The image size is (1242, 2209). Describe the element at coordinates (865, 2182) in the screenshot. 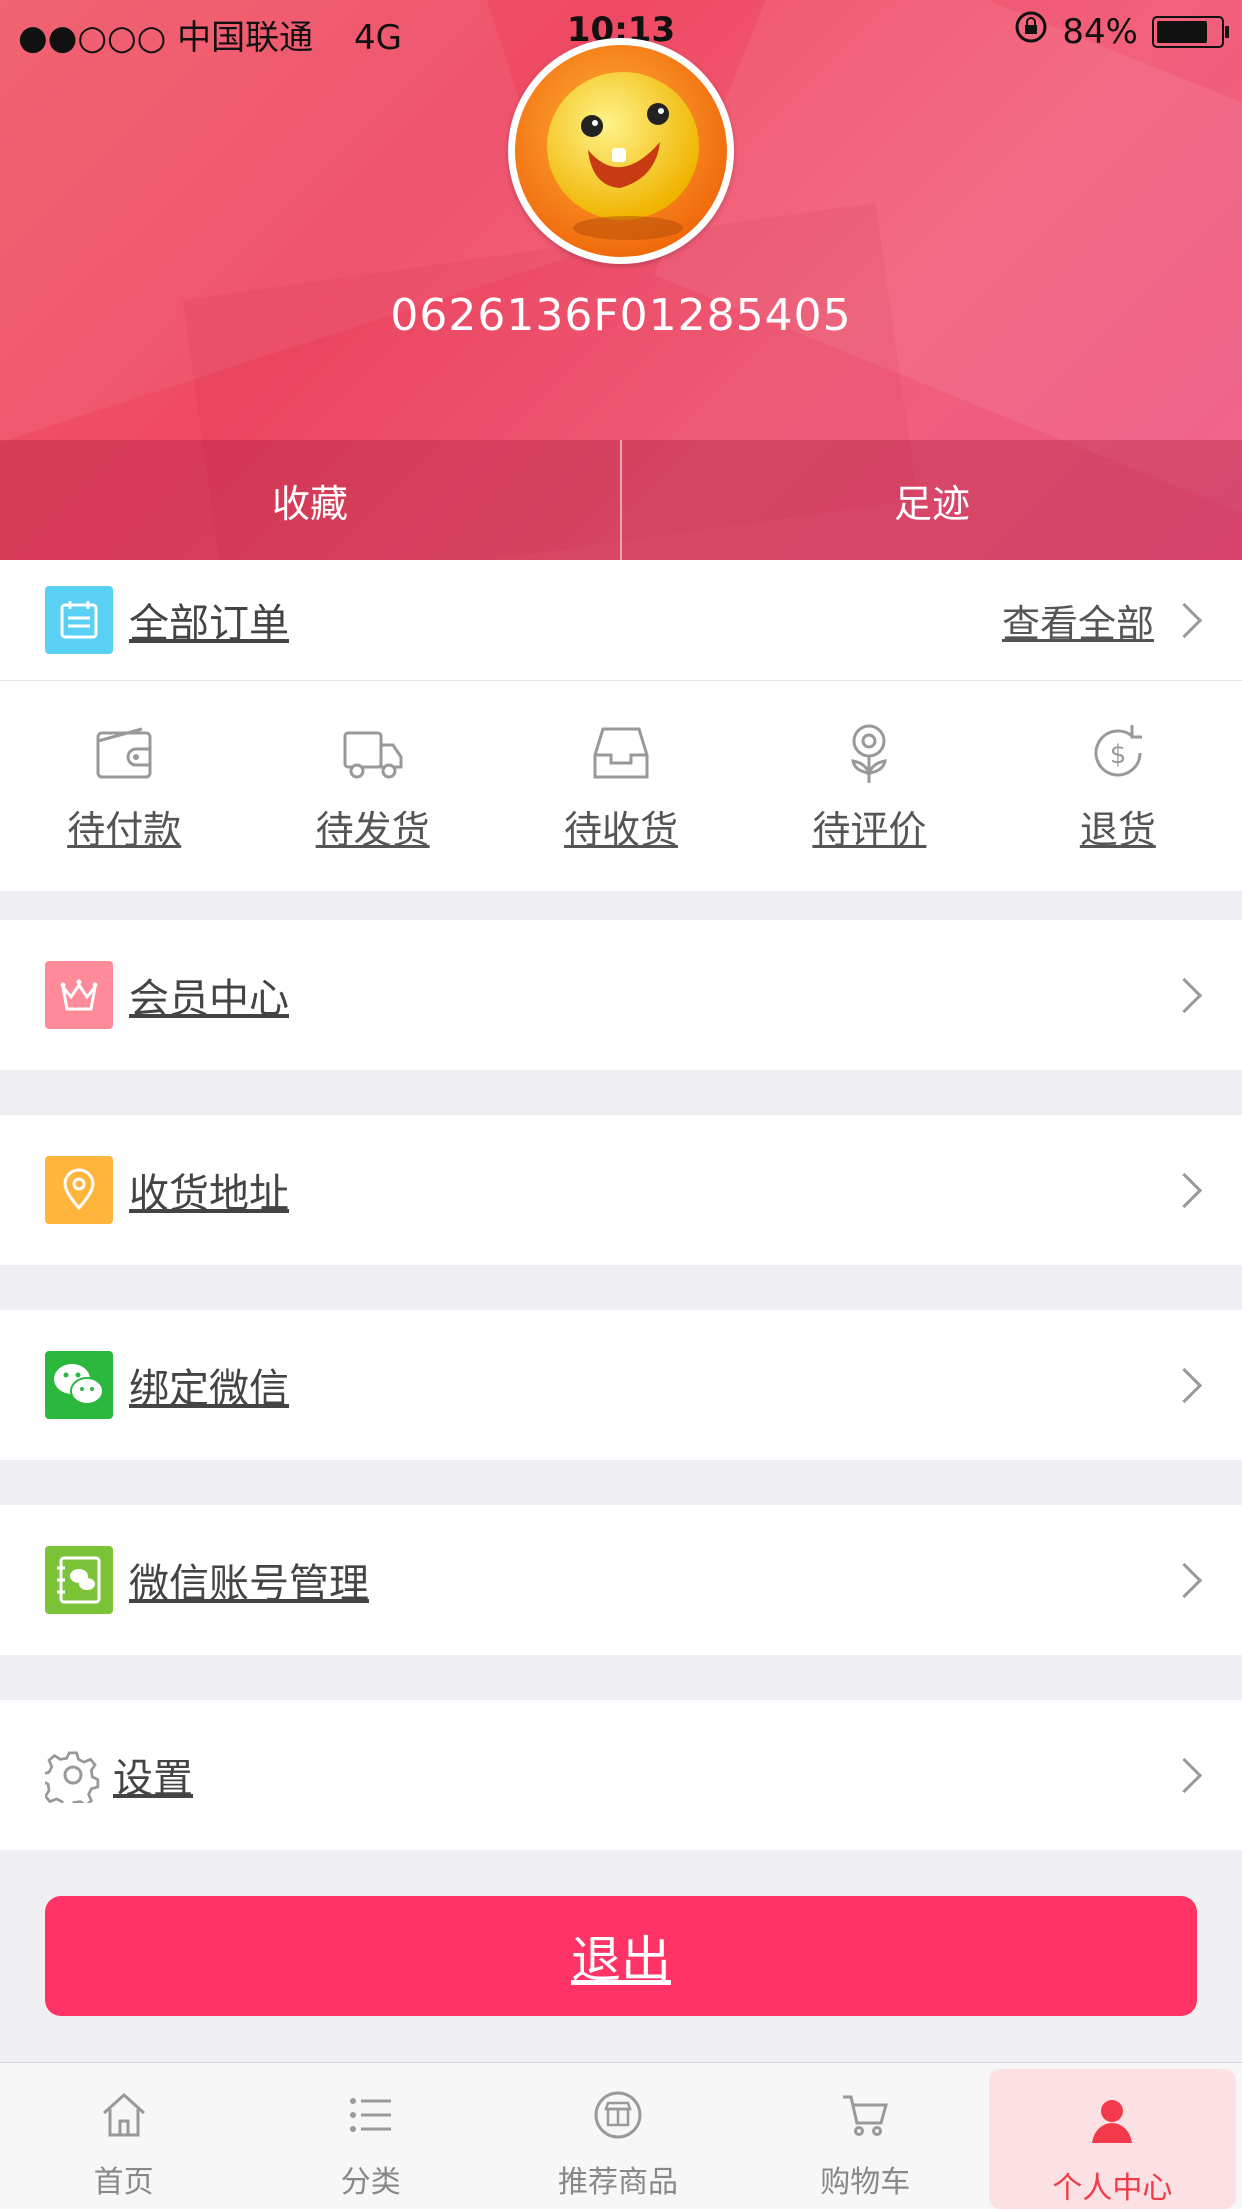

I see `tab-label: 购物车` at that location.